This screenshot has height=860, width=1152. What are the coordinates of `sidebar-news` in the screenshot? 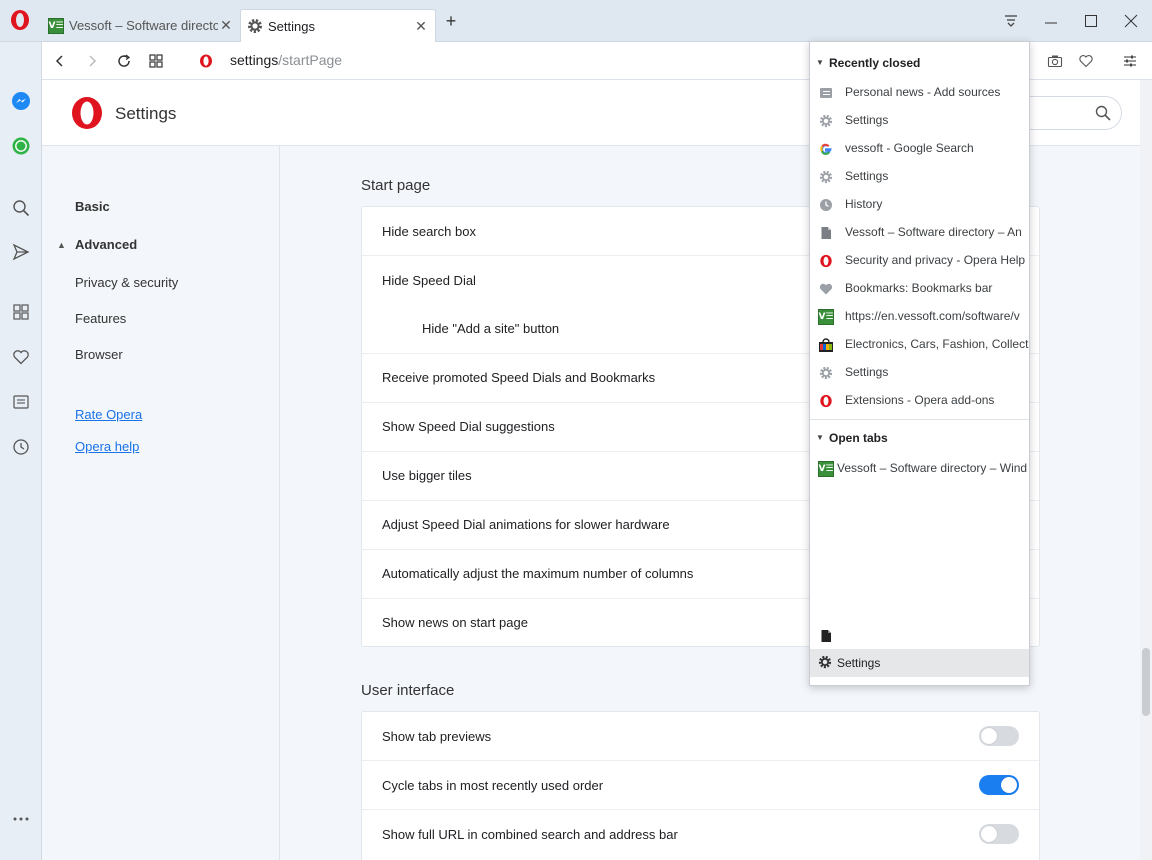 It's located at (21, 402).